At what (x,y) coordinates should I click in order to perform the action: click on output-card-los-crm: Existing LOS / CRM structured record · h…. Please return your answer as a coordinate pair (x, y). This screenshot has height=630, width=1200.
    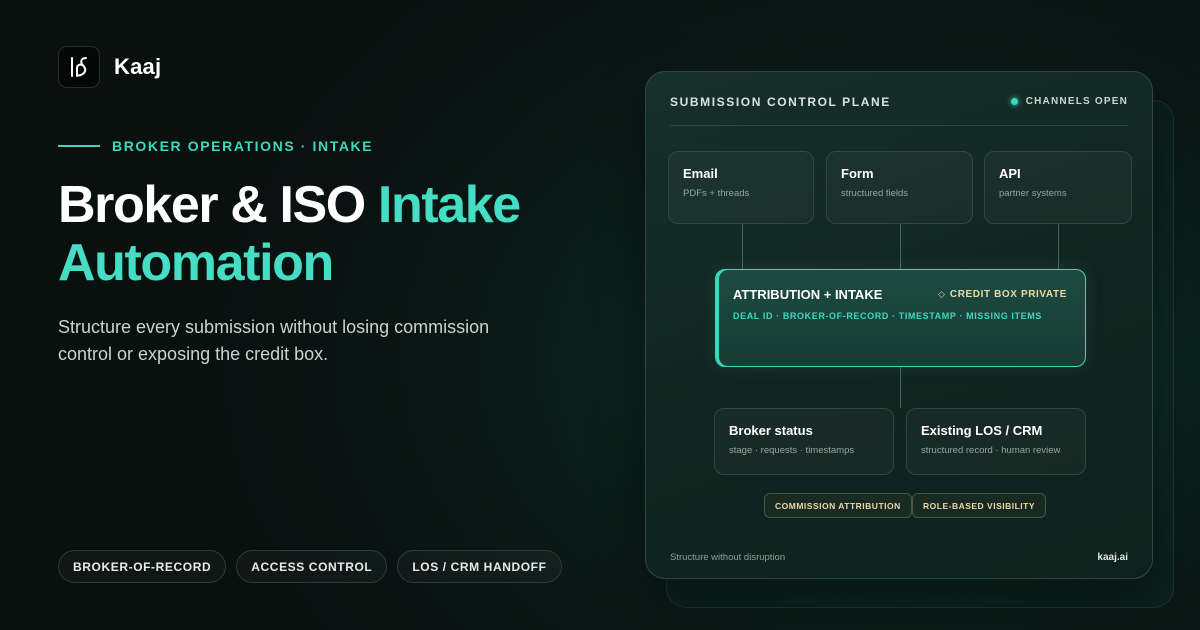
    Looking at the image, I should click on (996, 441).